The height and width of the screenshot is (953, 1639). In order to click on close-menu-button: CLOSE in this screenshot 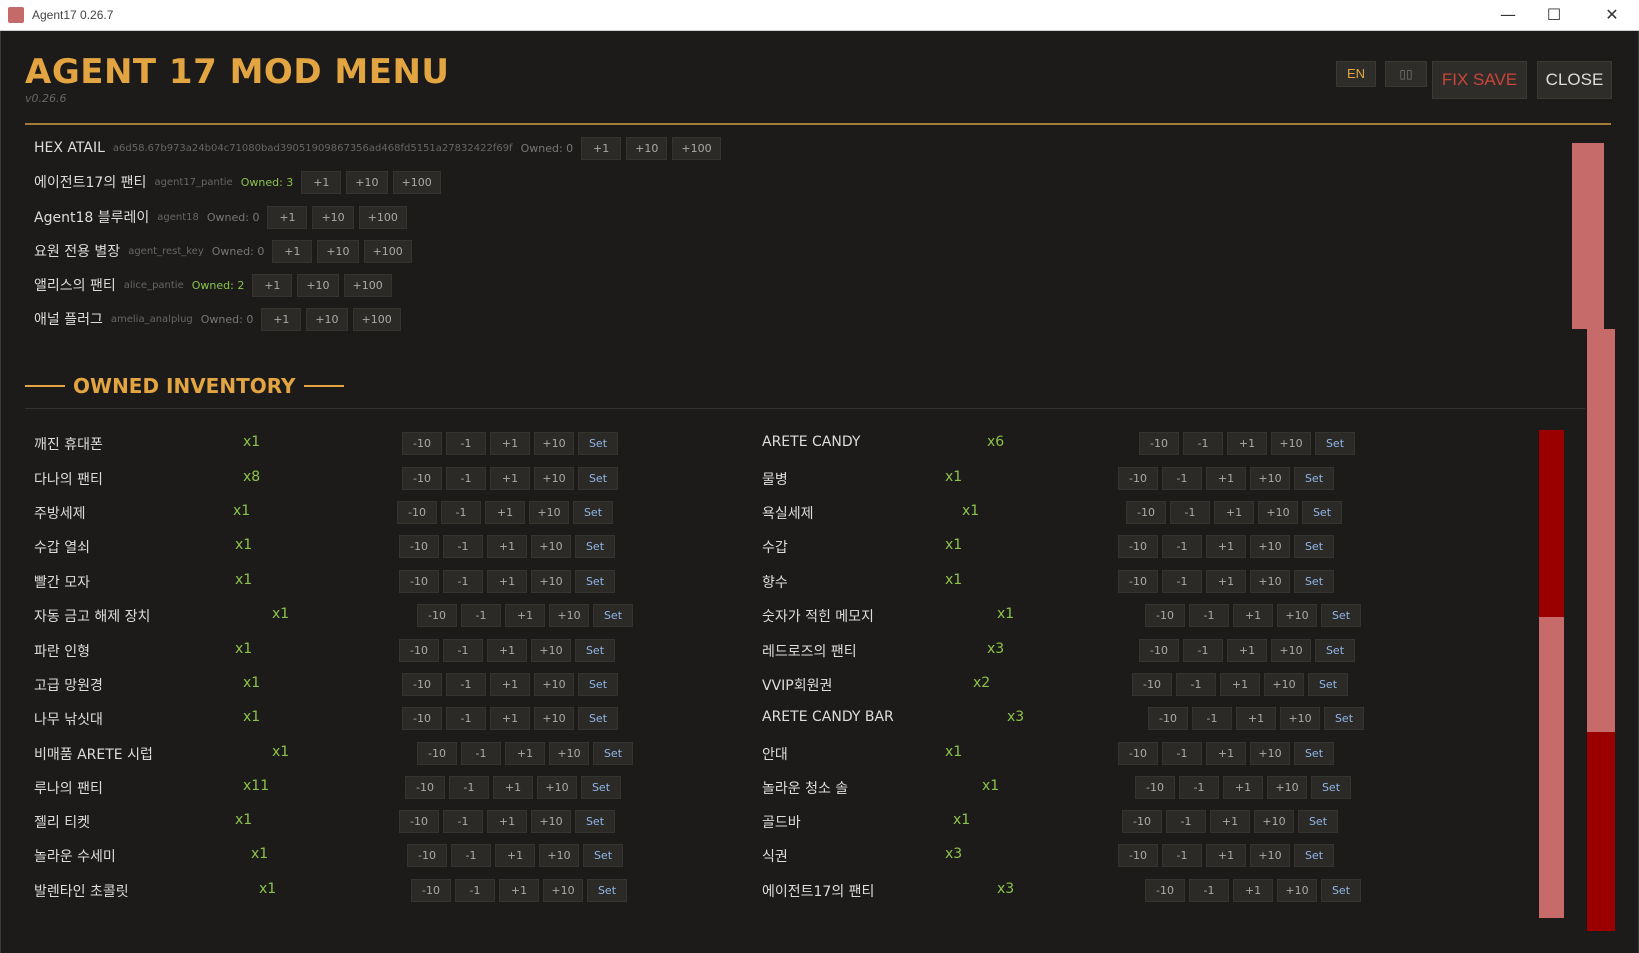, I will do `click(1574, 80)`.